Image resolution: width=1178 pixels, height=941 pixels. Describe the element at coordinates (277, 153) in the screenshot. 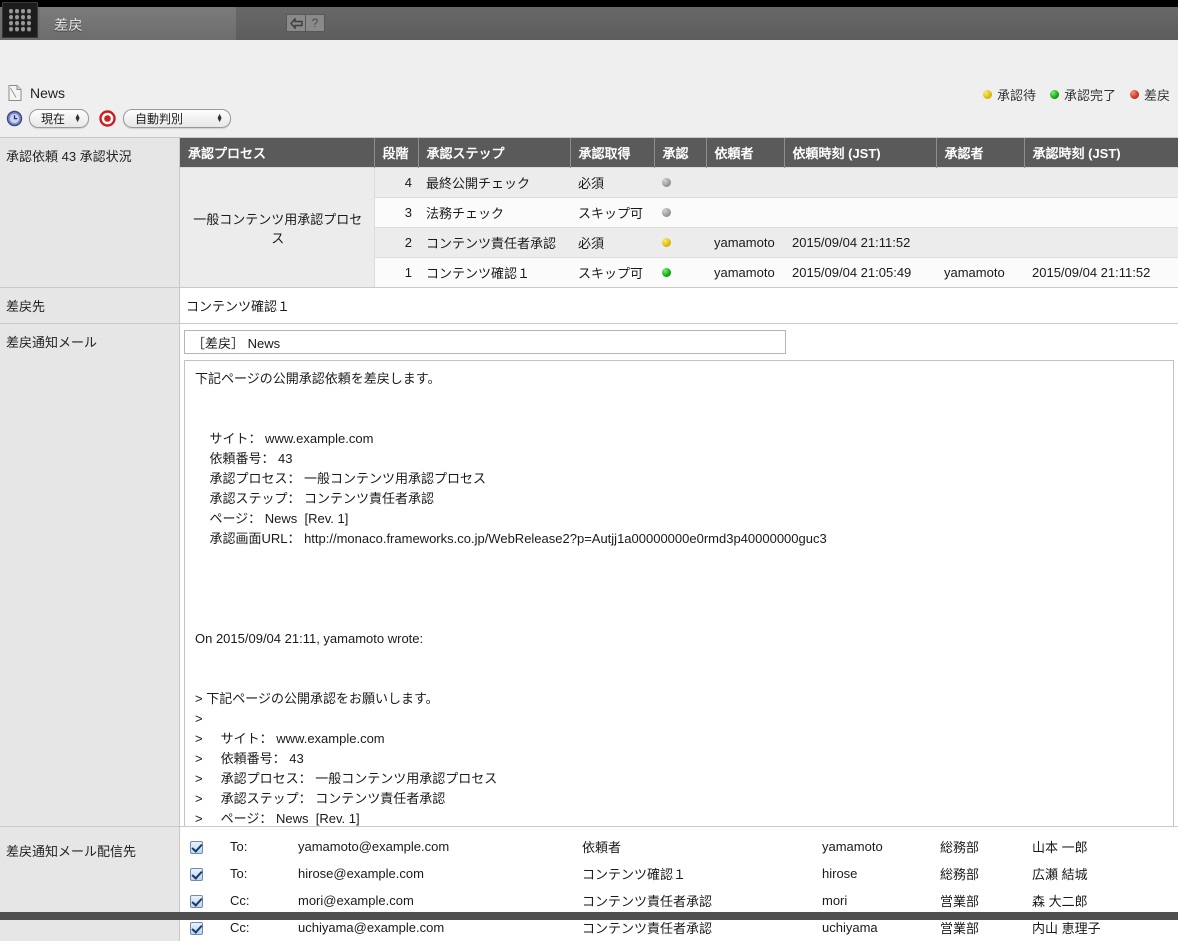

I see `col-process: 承認プロセス` at that location.